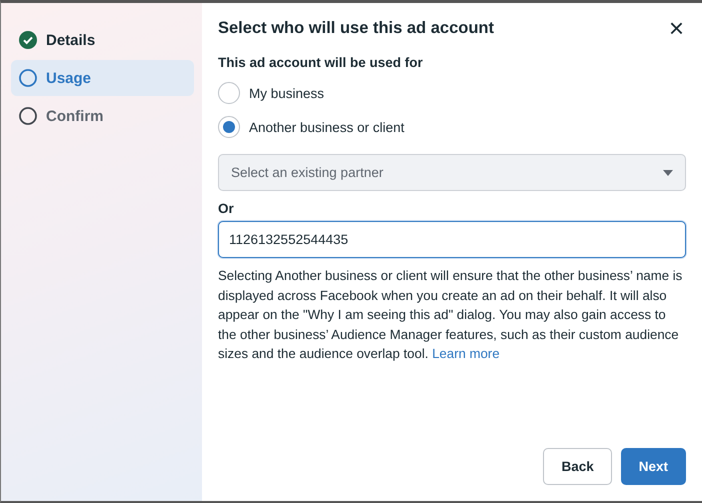 The image size is (702, 503). Describe the element at coordinates (102, 116) in the screenshot. I see `step-item: Confirm` at that location.